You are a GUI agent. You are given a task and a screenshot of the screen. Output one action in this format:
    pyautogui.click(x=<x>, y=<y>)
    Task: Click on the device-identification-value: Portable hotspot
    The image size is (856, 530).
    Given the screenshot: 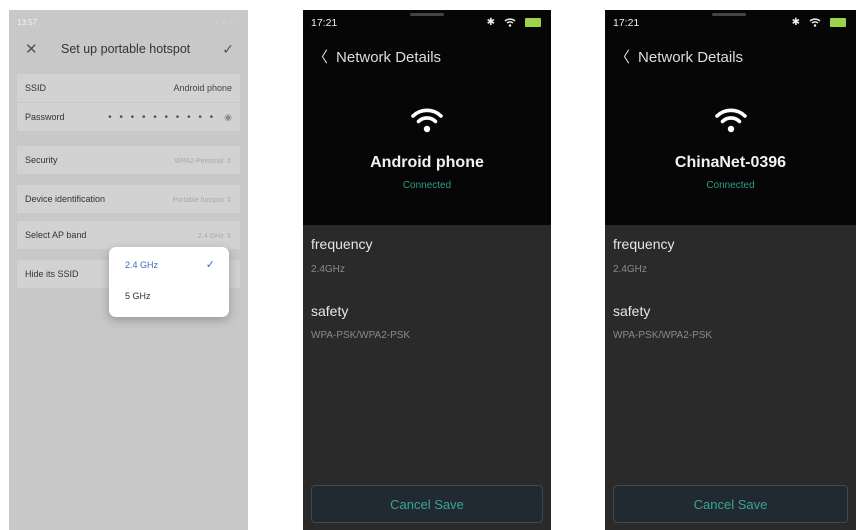 What is the action you would take?
    pyautogui.click(x=198, y=200)
    